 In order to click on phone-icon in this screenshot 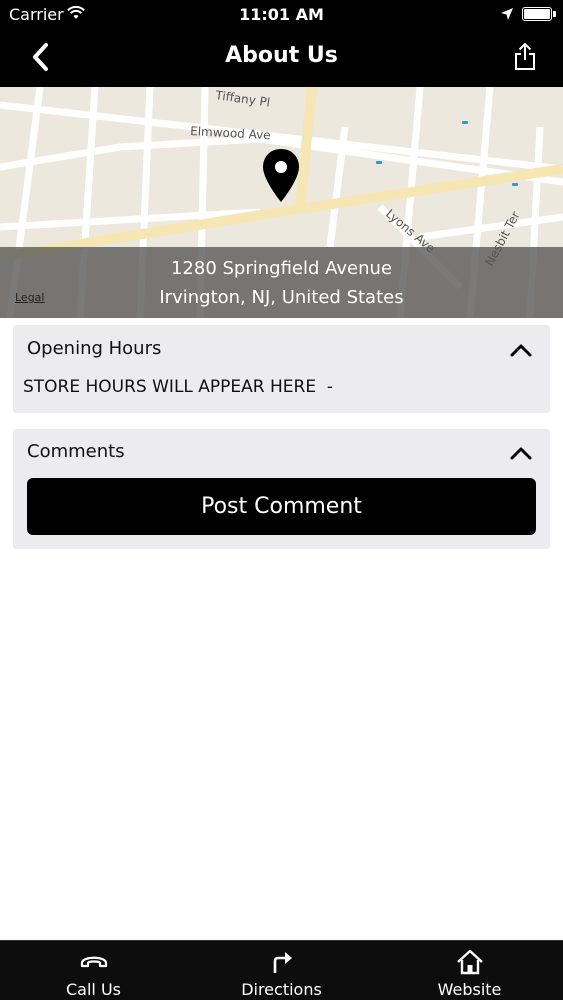, I will do `click(93, 962)`.